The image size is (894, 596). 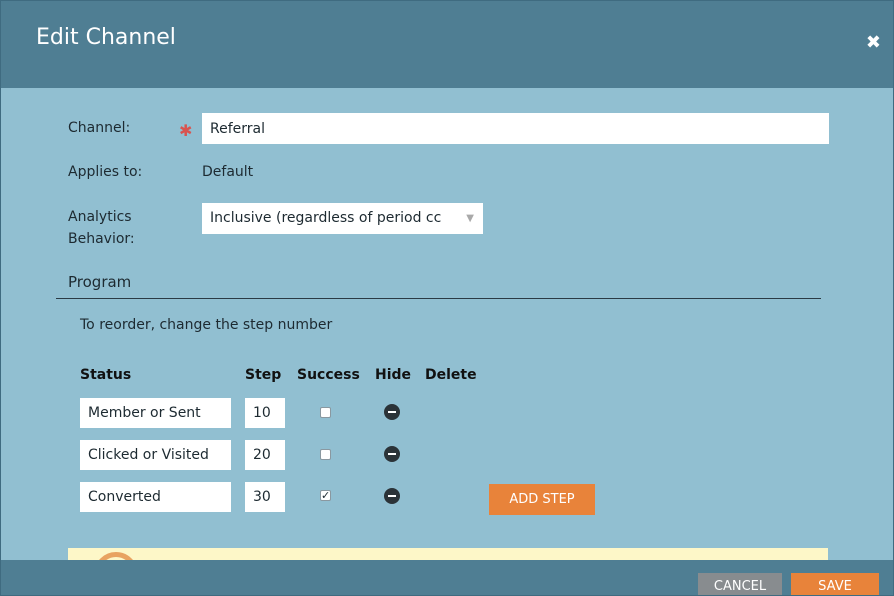 I want to click on add-step-button: ADD STEP, so click(x=542, y=499).